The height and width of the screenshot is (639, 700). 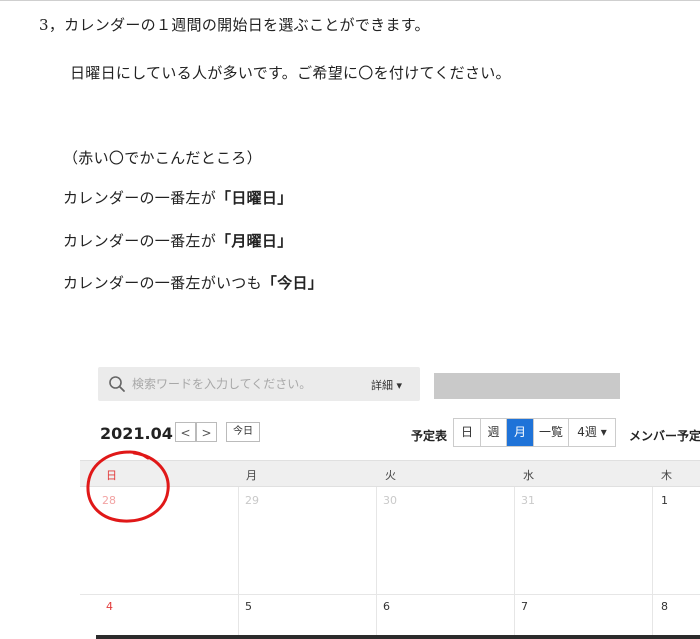 What do you see at coordinates (551, 432) in the screenshot?
I see `view-list-tab: 一覧` at bounding box center [551, 432].